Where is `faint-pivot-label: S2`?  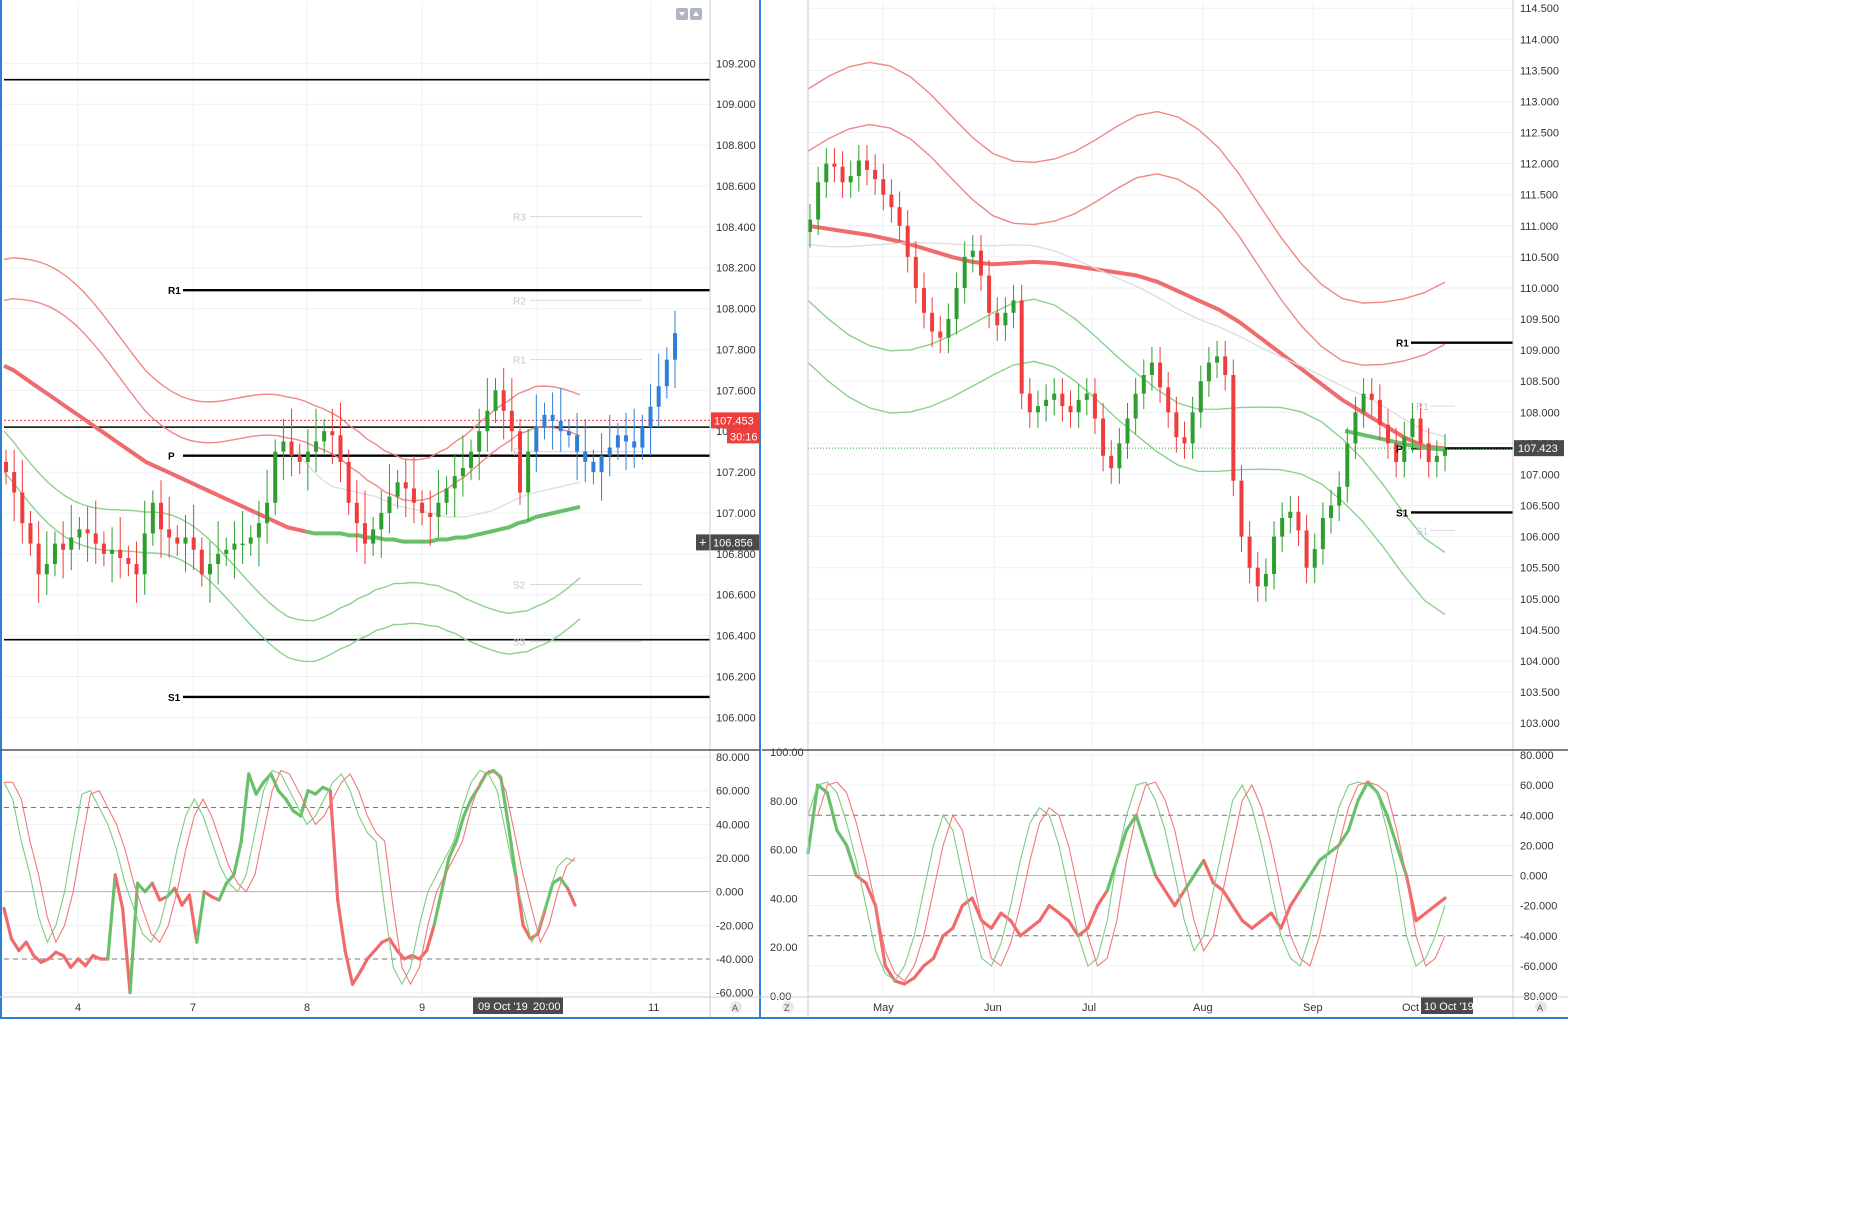
faint-pivot-label: S2 is located at coordinates (519, 585).